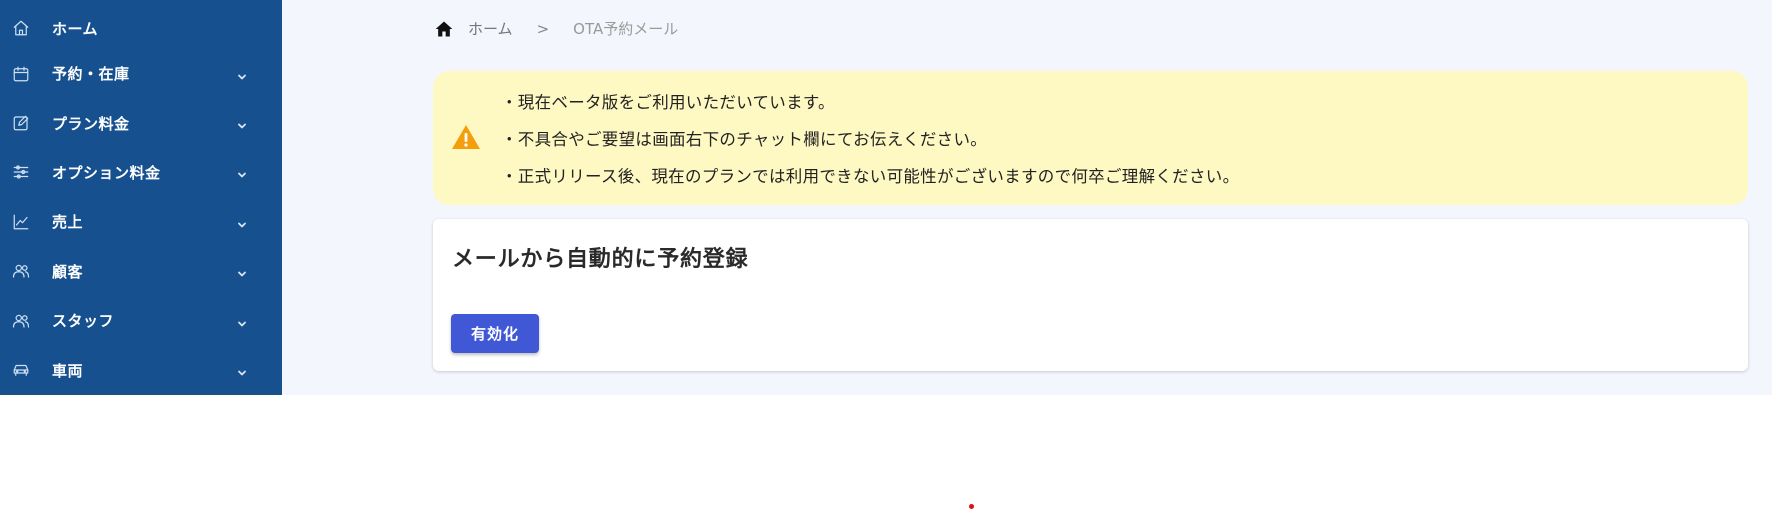 The width and height of the screenshot is (1772, 510). Describe the element at coordinates (141, 28) in the screenshot. I see `sidebar-item-home: ホーム` at that location.